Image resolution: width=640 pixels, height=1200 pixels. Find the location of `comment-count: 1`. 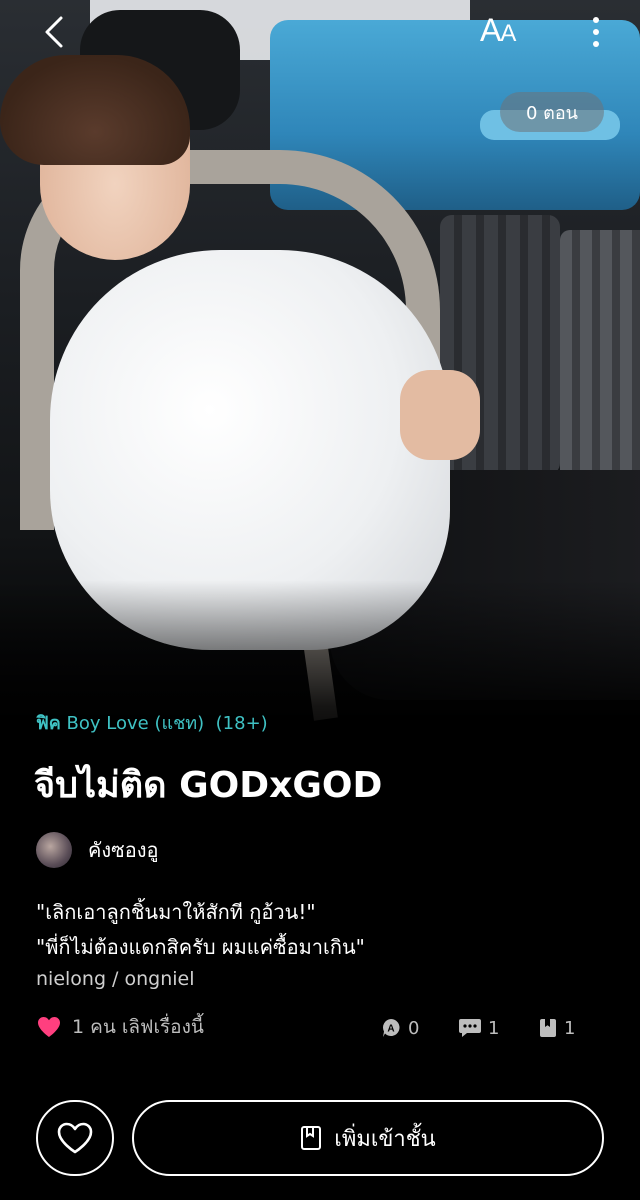

comment-count: 1 is located at coordinates (494, 1028).